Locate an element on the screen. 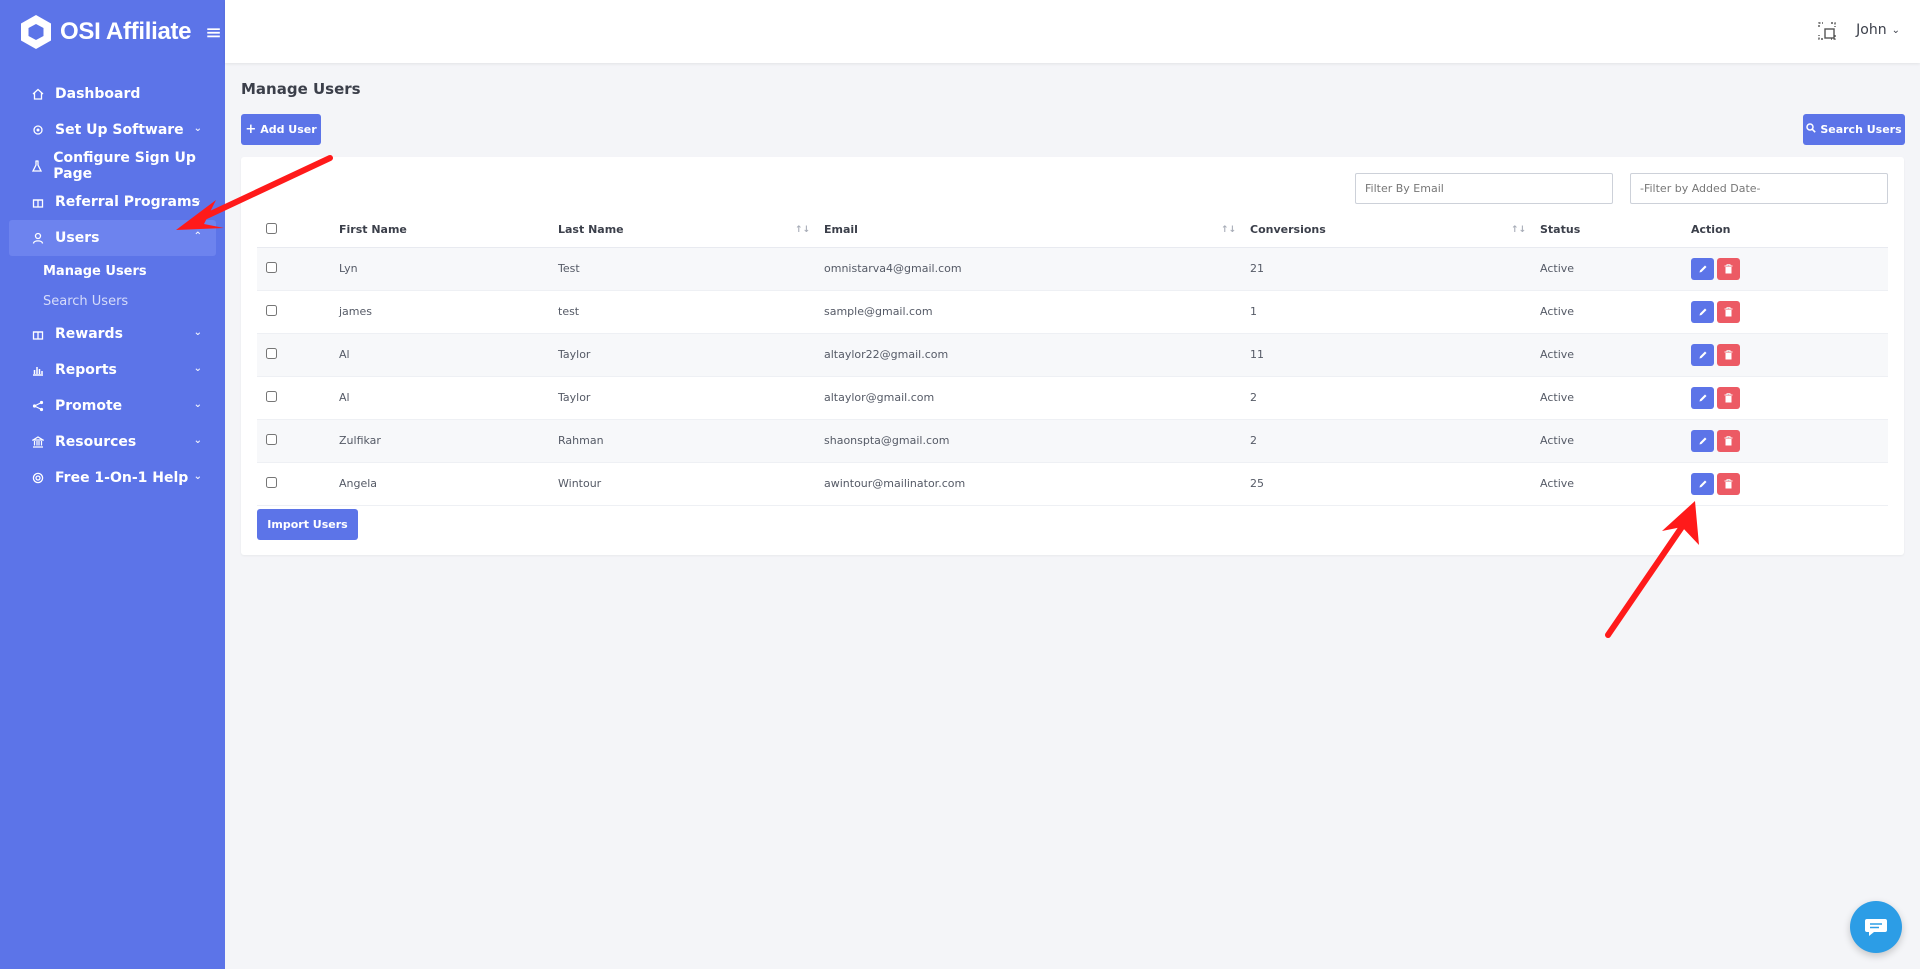  add-user-button: + Add User is located at coordinates (281, 129).